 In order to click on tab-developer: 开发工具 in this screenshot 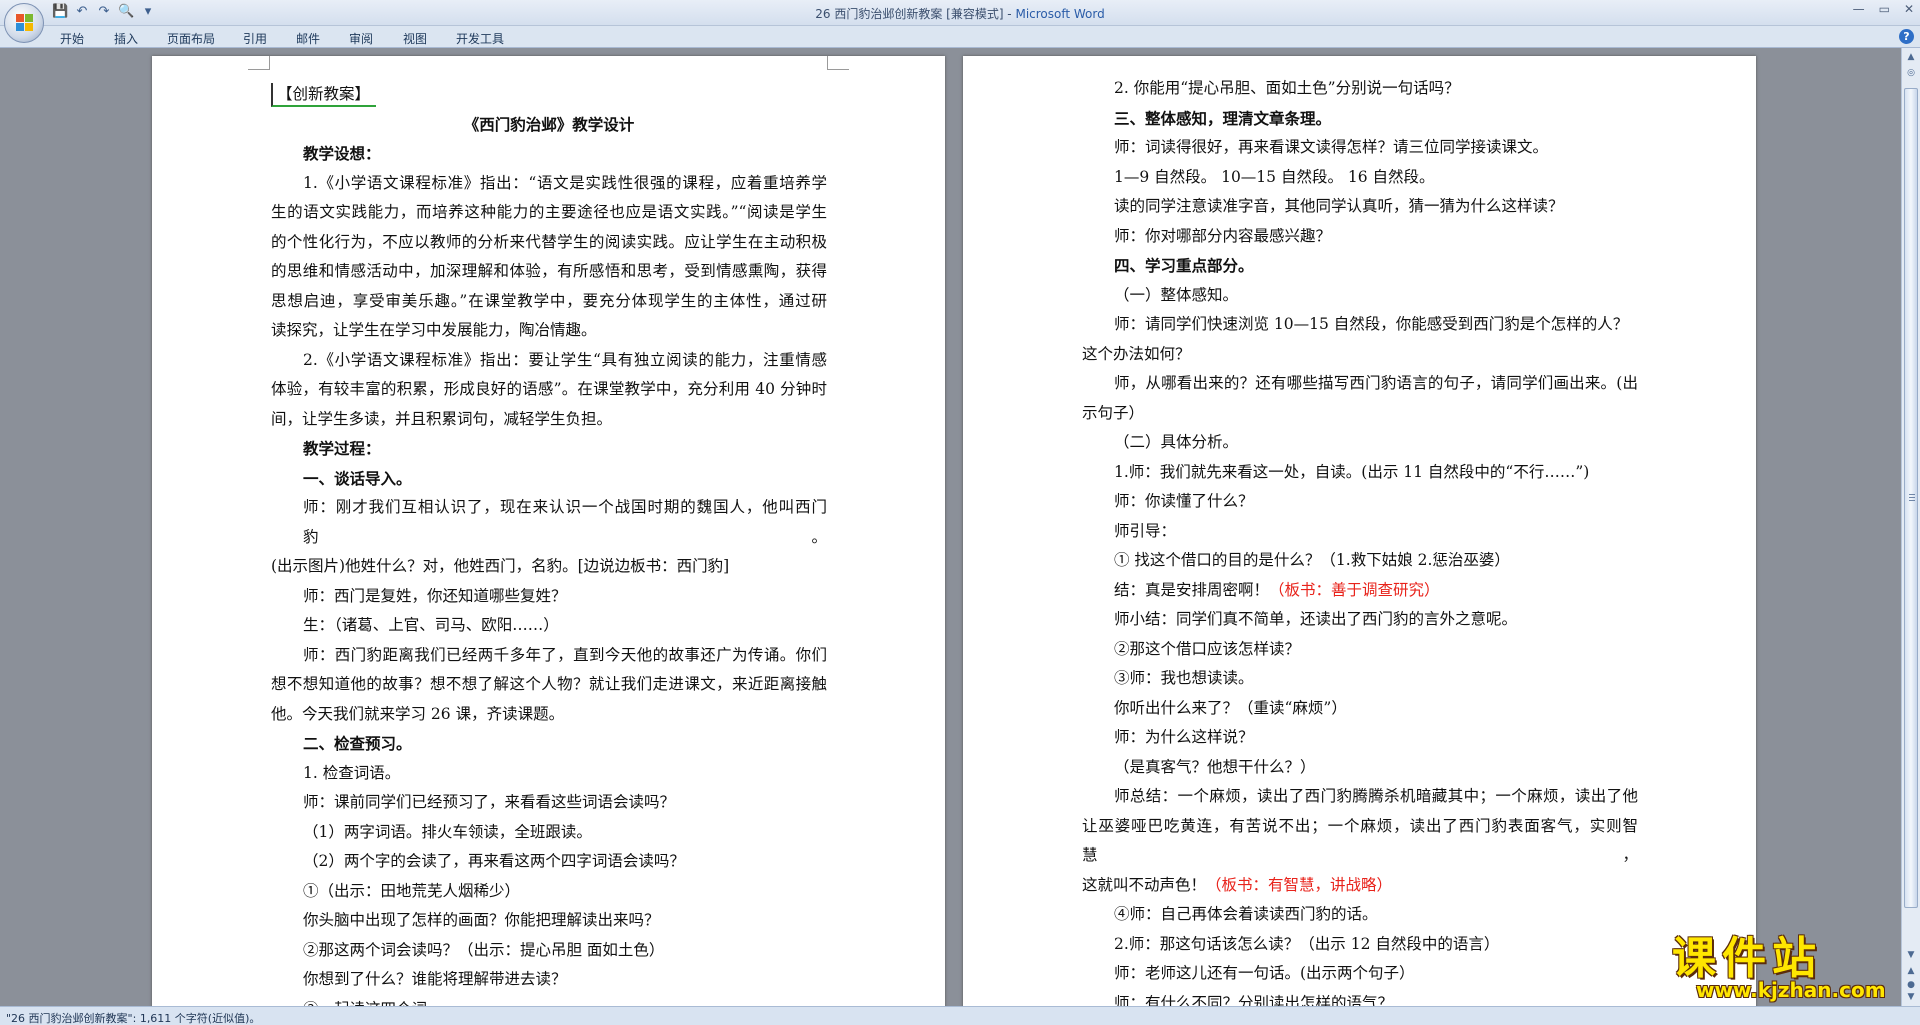, I will do `click(480, 38)`.